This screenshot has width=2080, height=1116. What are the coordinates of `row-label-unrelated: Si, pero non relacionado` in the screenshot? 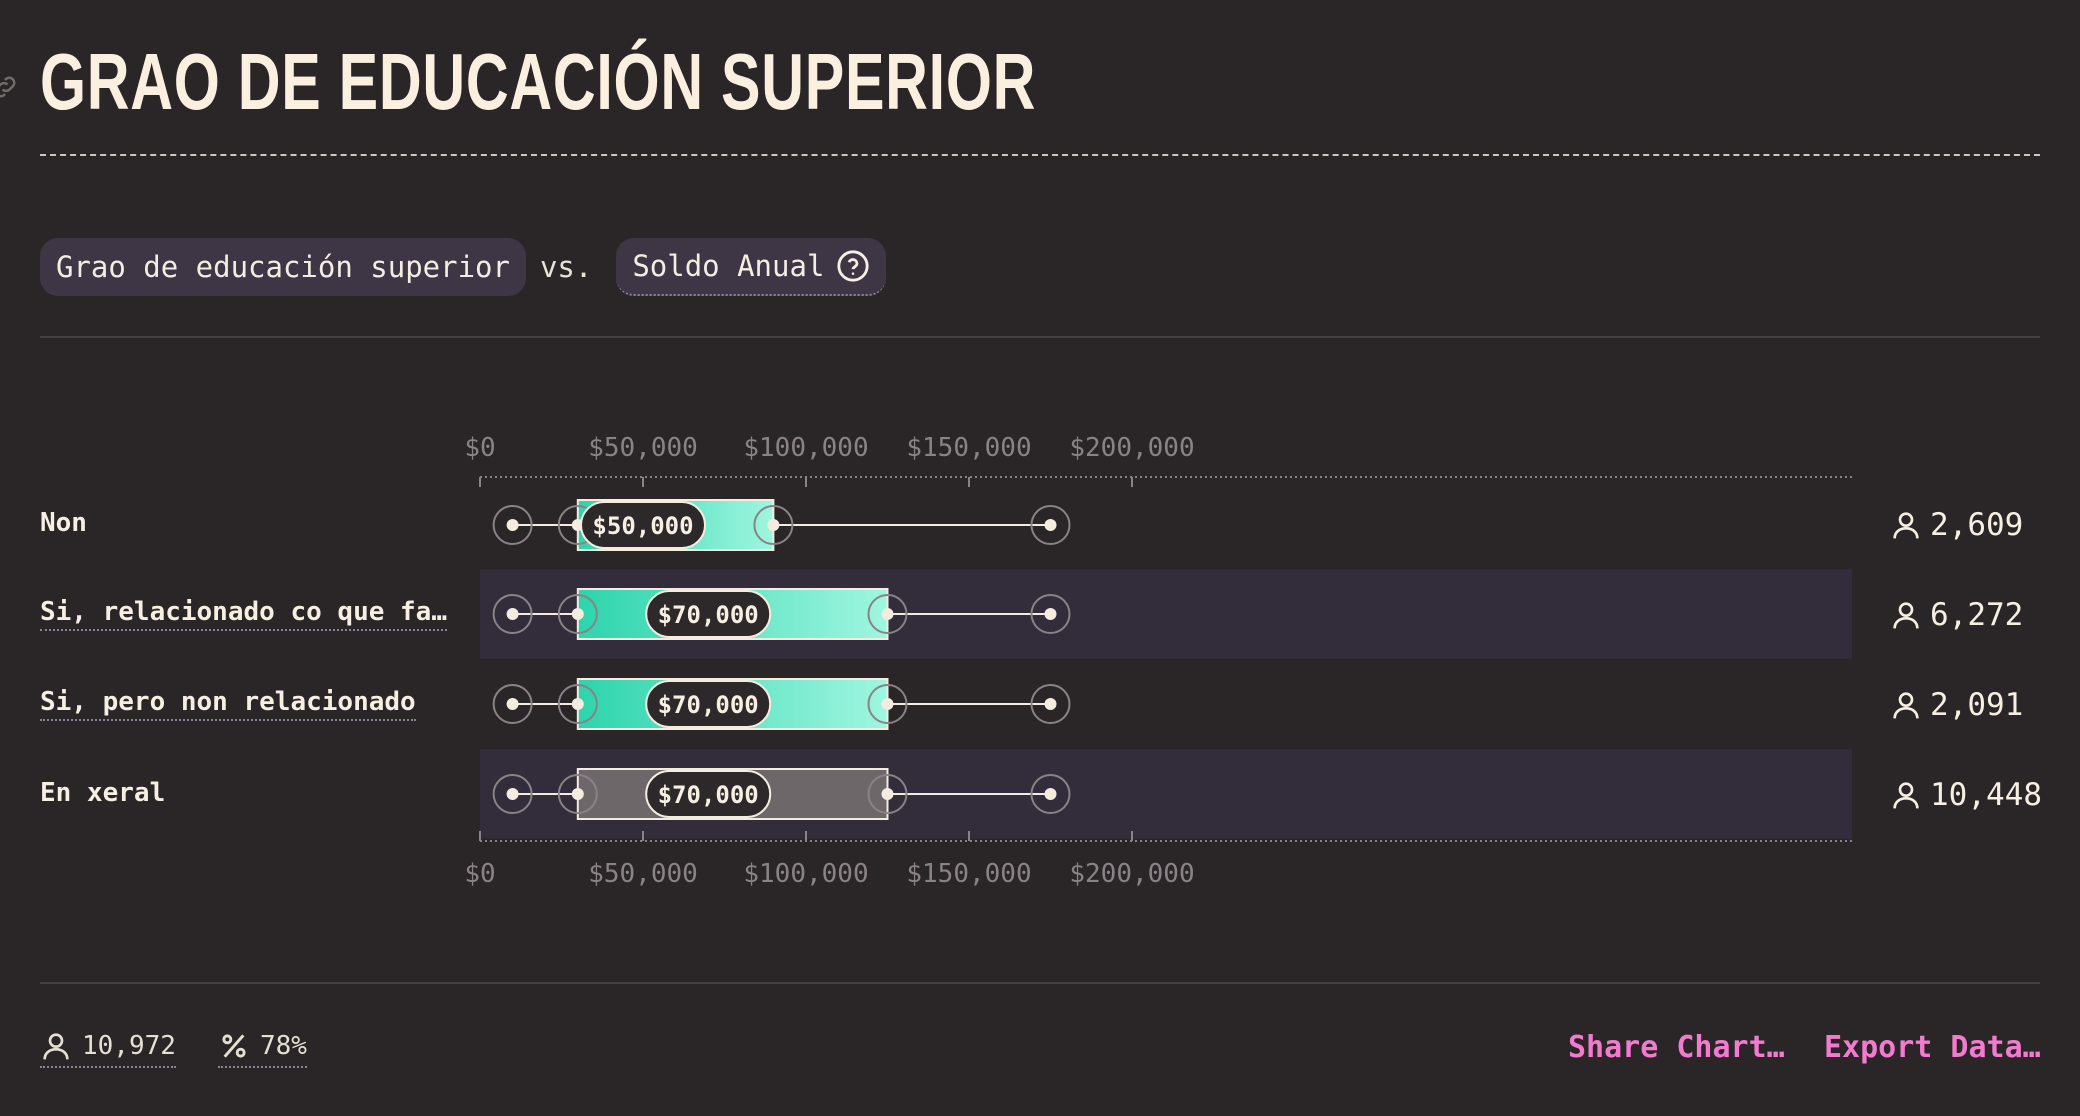 It's located at (228, 704).